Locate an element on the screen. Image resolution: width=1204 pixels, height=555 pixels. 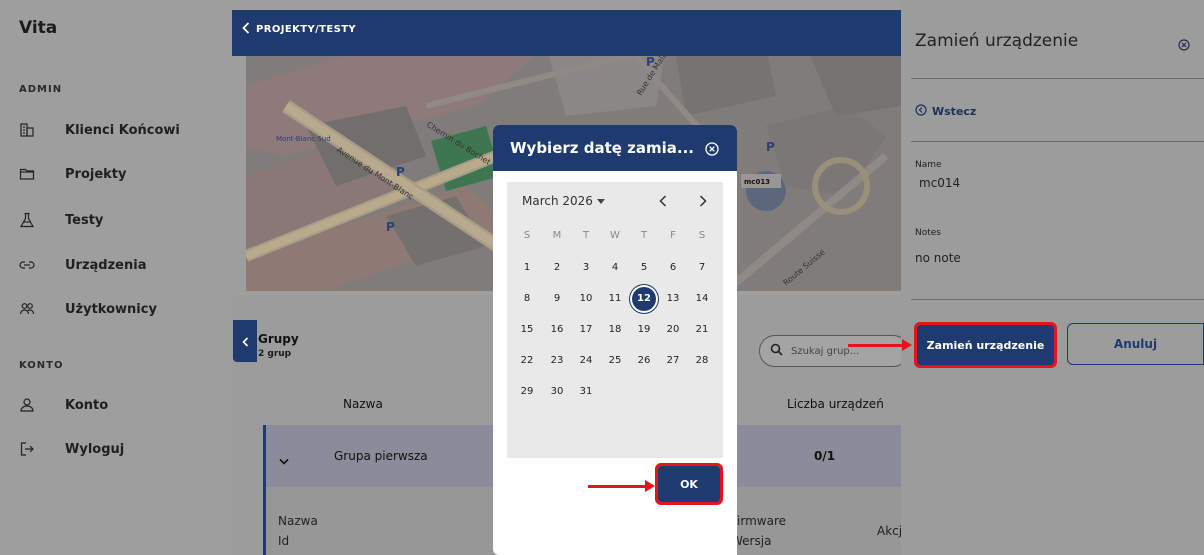
sub-column-name: Nazwa is located at coordinates (298, 521).